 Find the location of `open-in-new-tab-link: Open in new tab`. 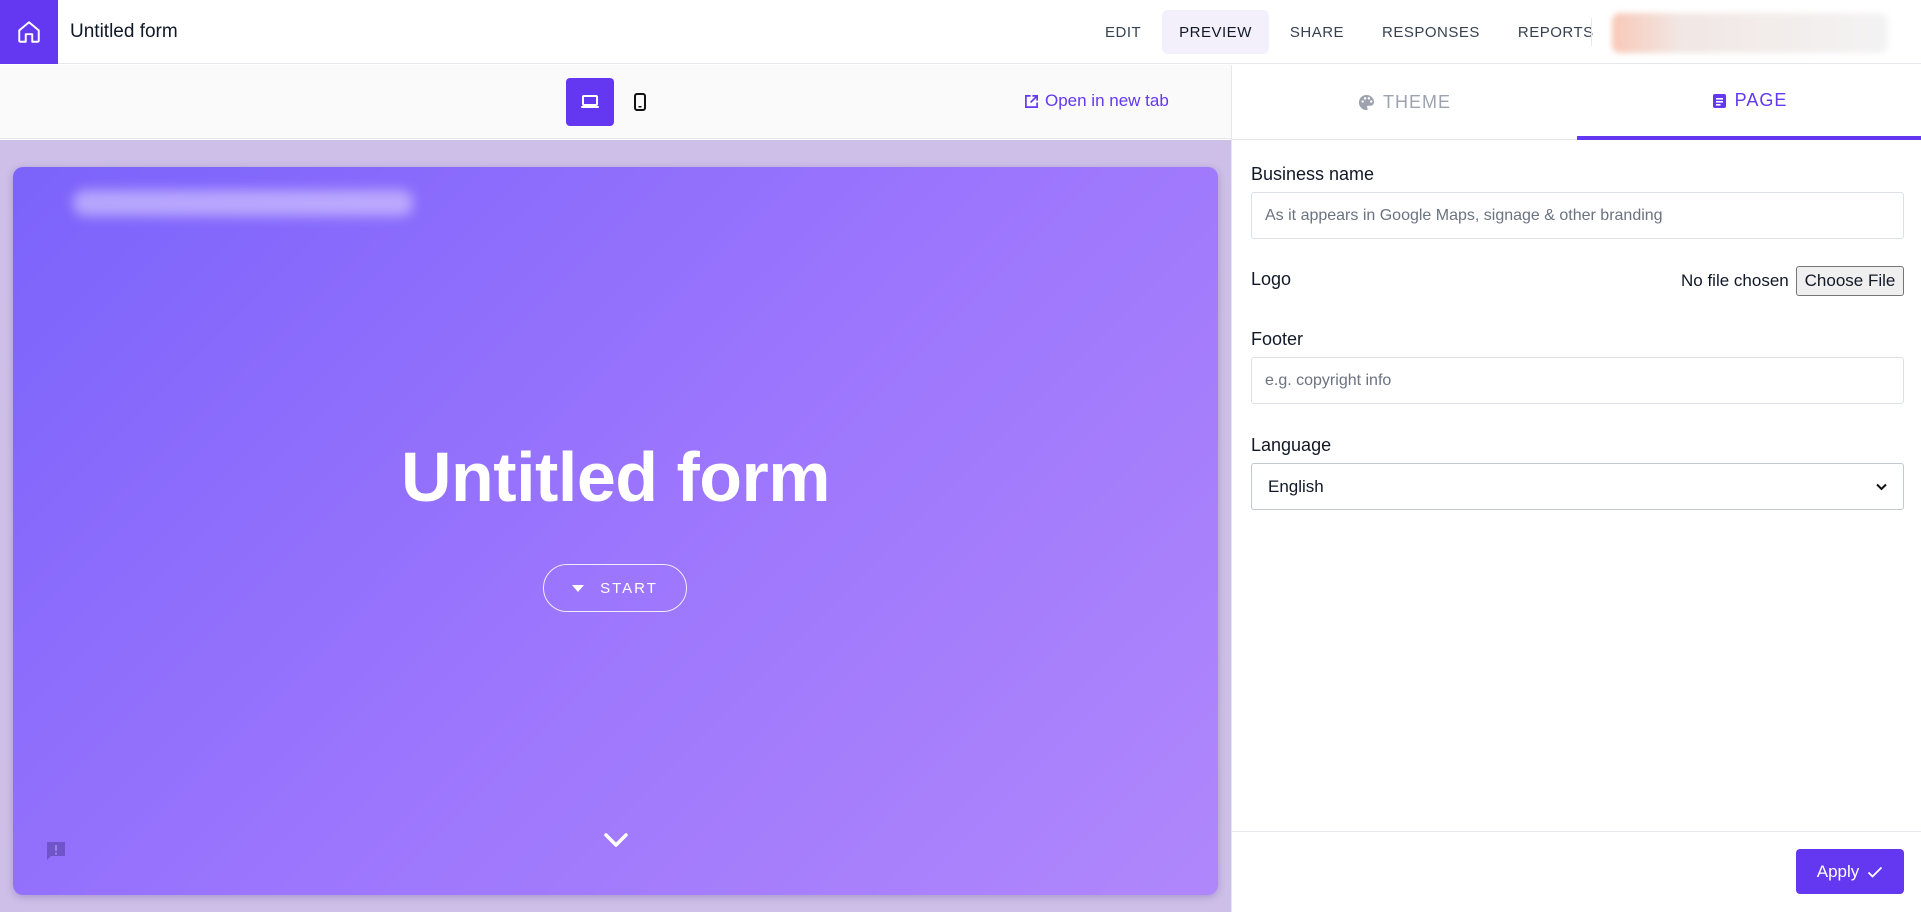

open-in-new-tab-link: Open in new tab is located at coordinates (1096, 101).